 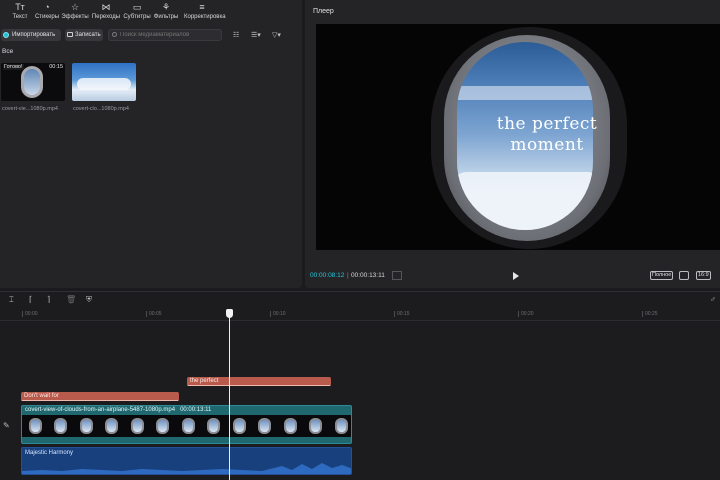 I want to click on import-button: Импортировать, so click(x=31, y=35).